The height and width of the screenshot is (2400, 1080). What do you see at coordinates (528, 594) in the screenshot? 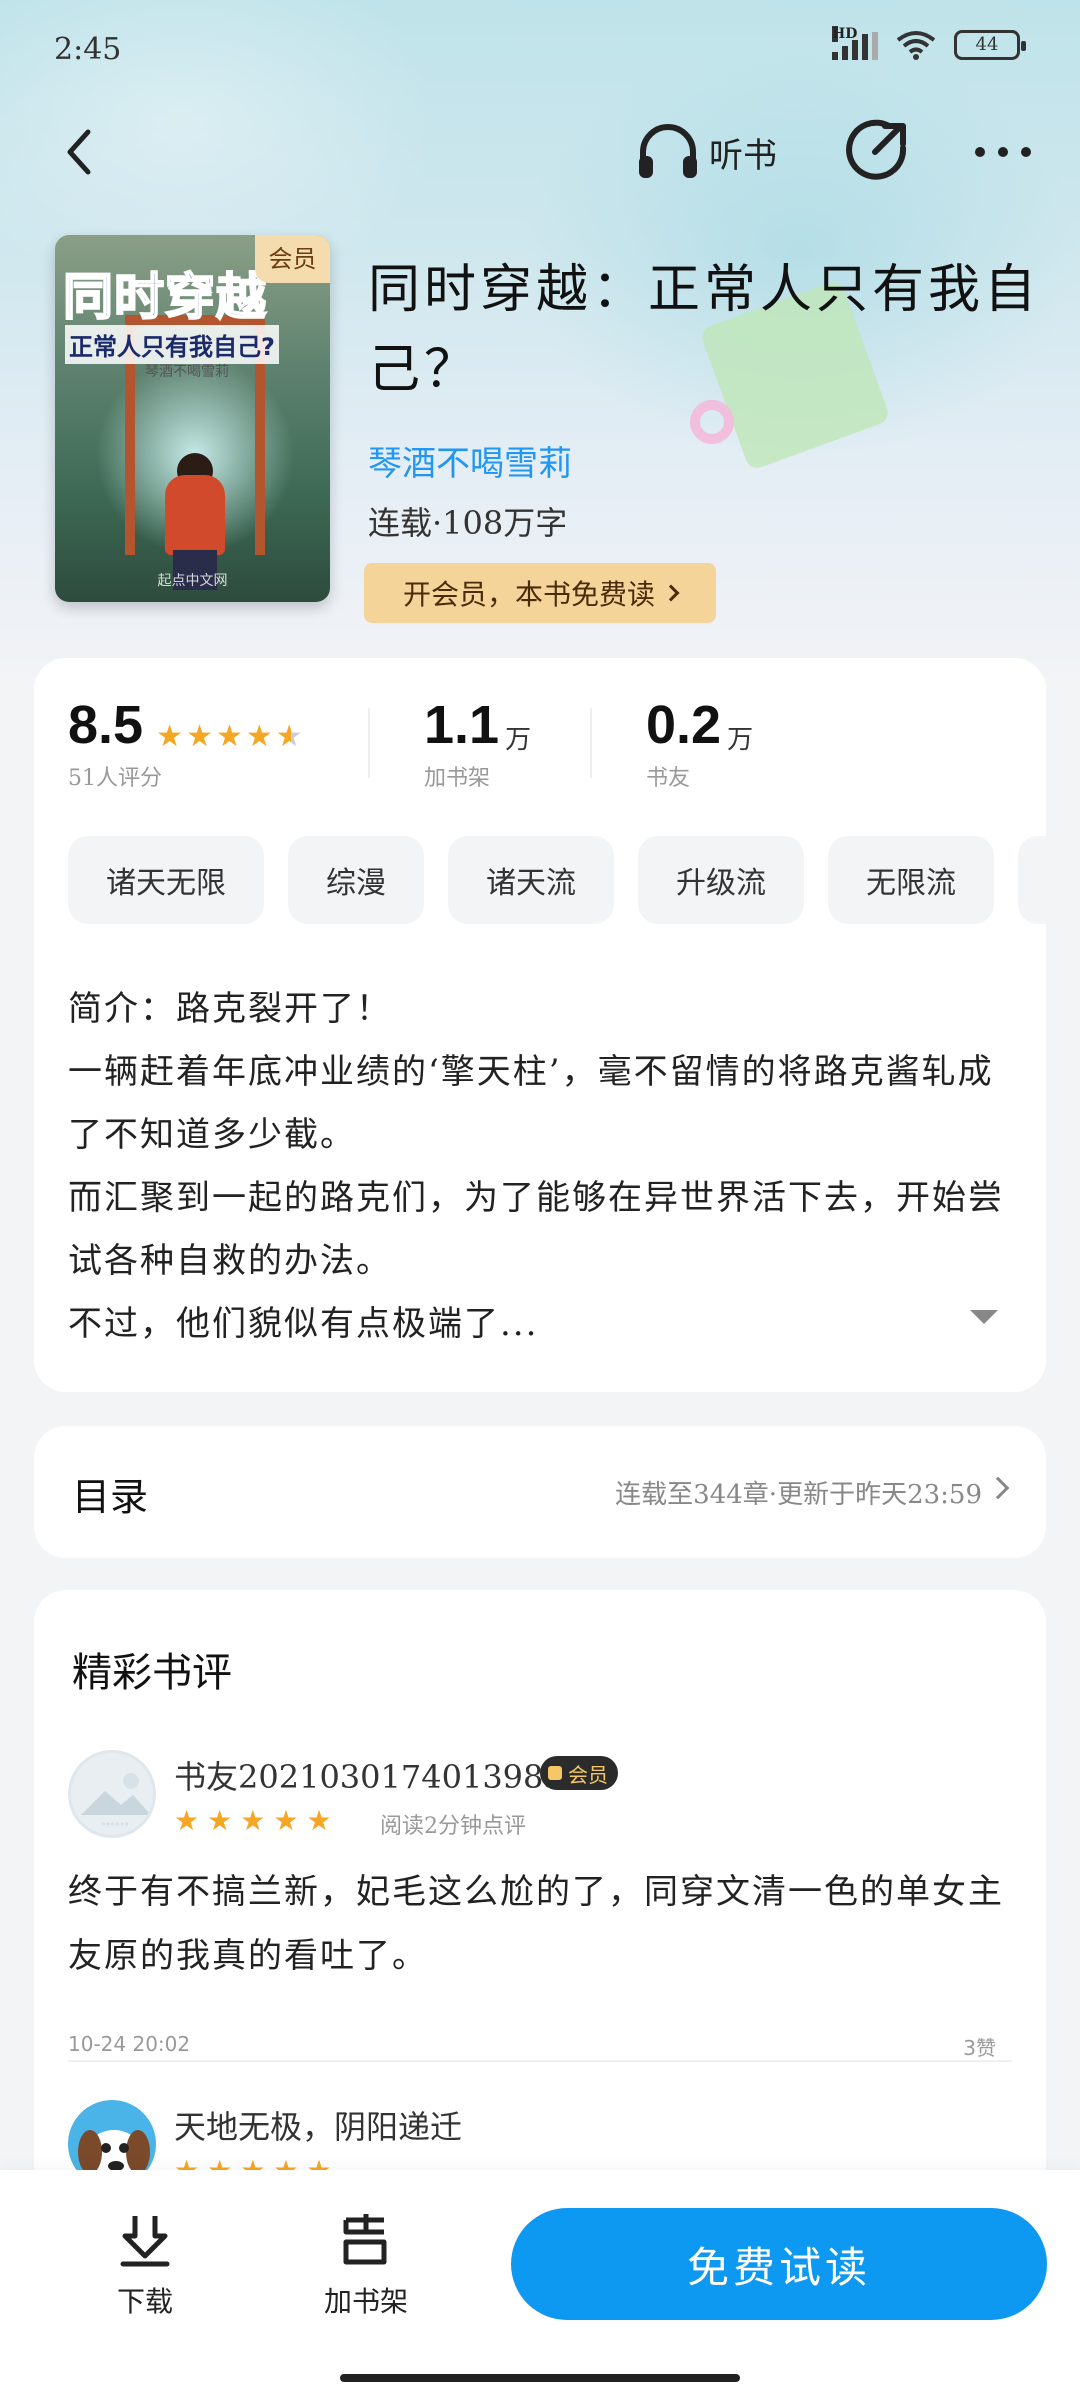
I see `vip-button-label: 开会员，本书免费读` at bounding box center [528, 594].